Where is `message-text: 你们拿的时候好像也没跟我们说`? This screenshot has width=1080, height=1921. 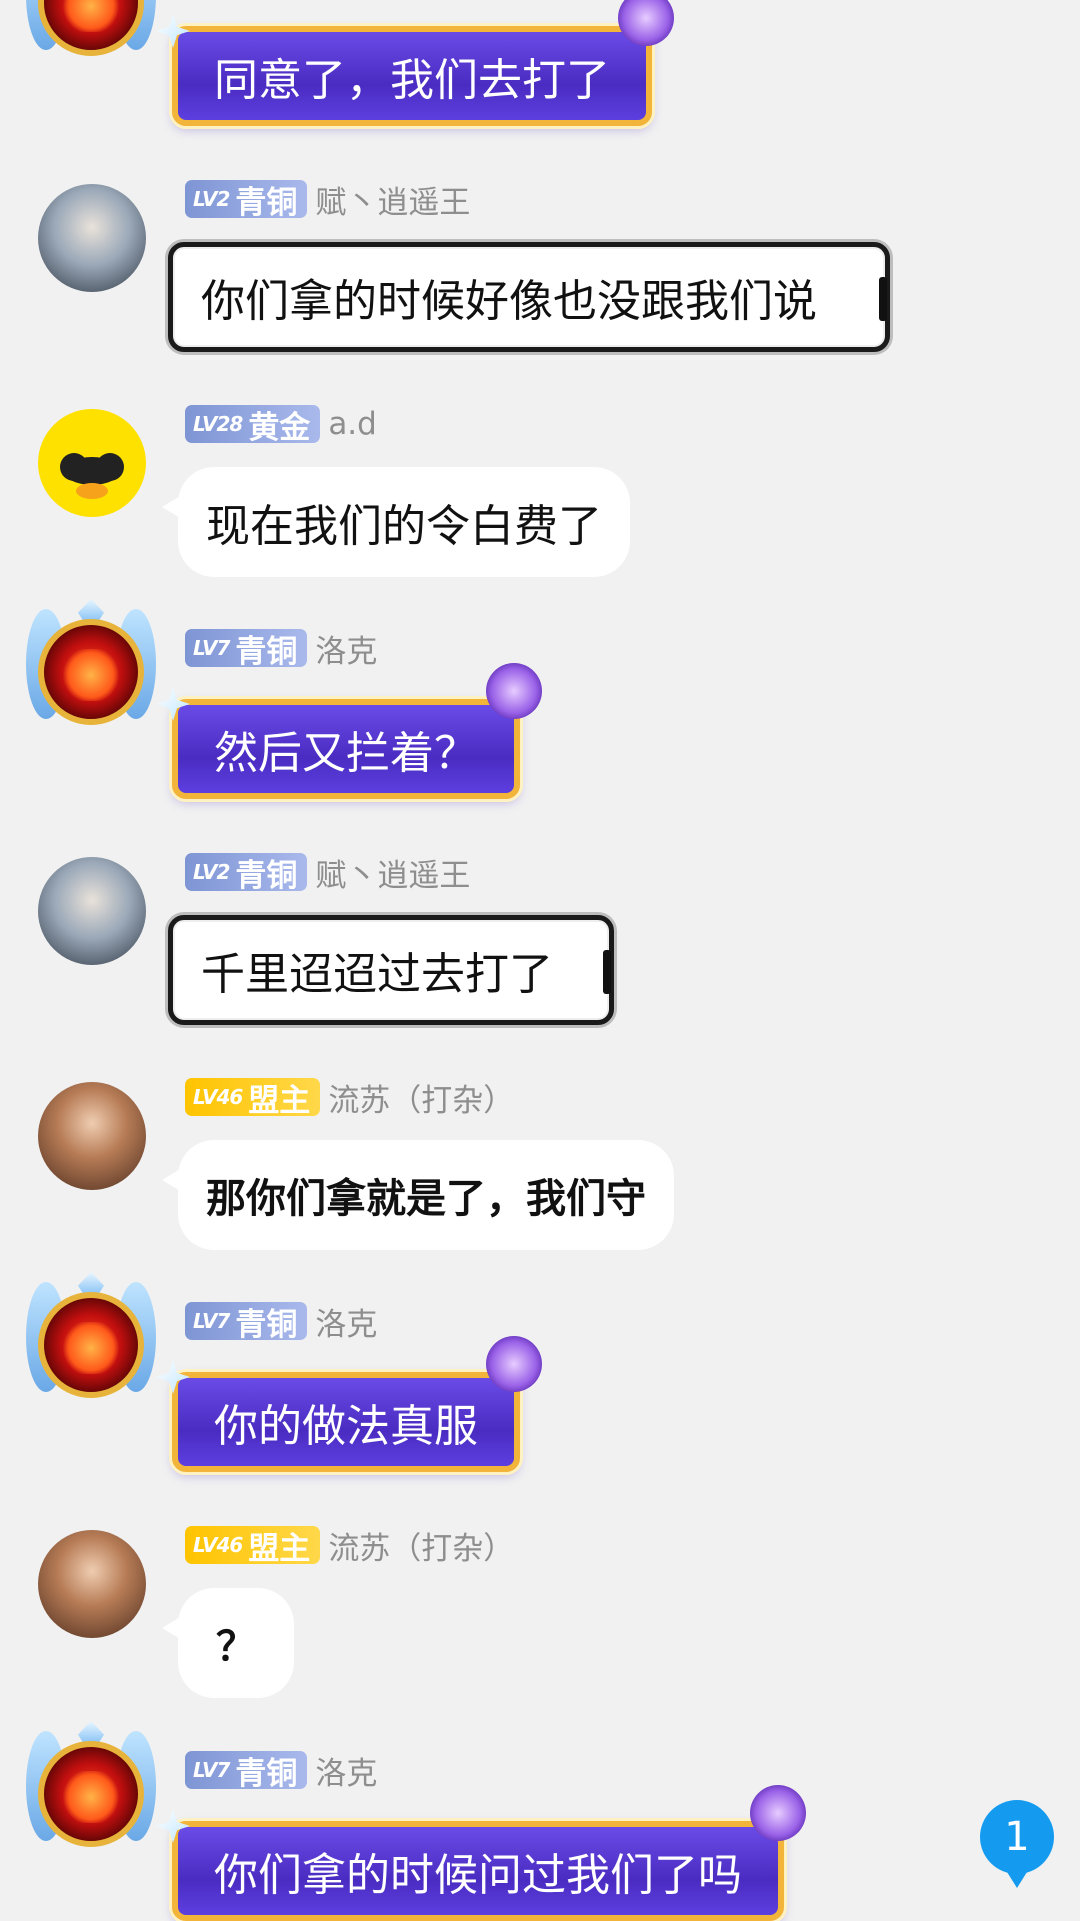 message-text: 你们拿的时候好像也没跟我们说 is located at coordinates (509, 301).